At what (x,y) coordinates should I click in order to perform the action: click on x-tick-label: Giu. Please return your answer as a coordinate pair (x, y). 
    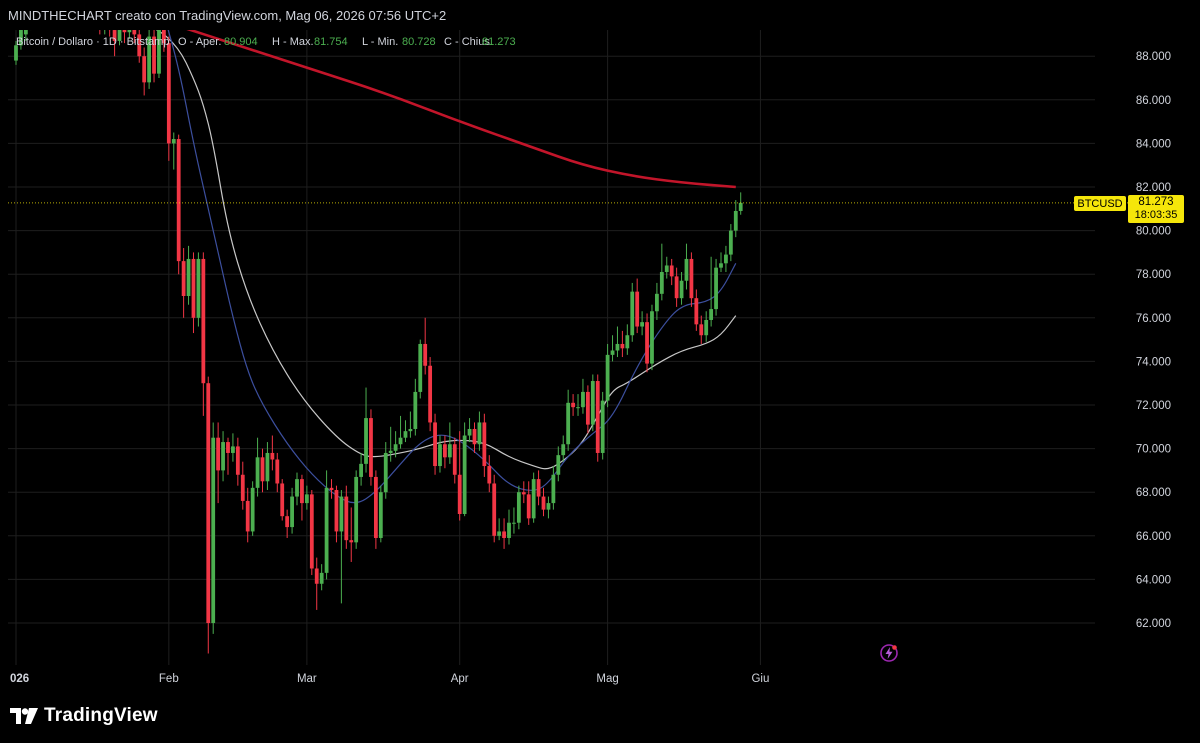
    Looking at the image, I should click on (760, 679).